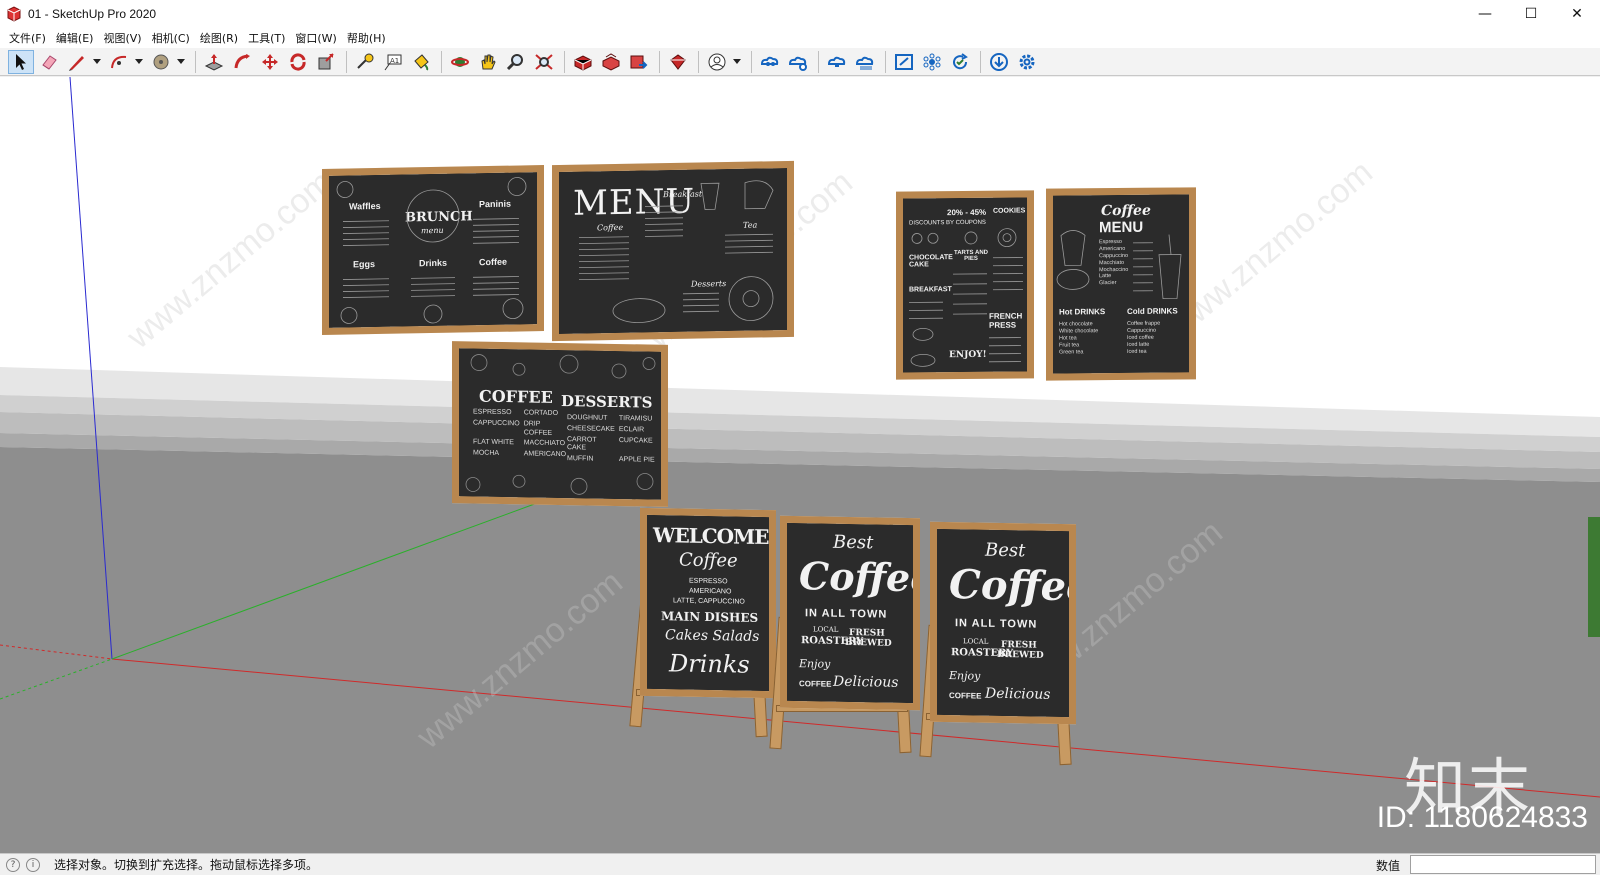 The width and height of the screenshot is (1600, 875). I want to click on cloud-share-icon, so click(797, 63).